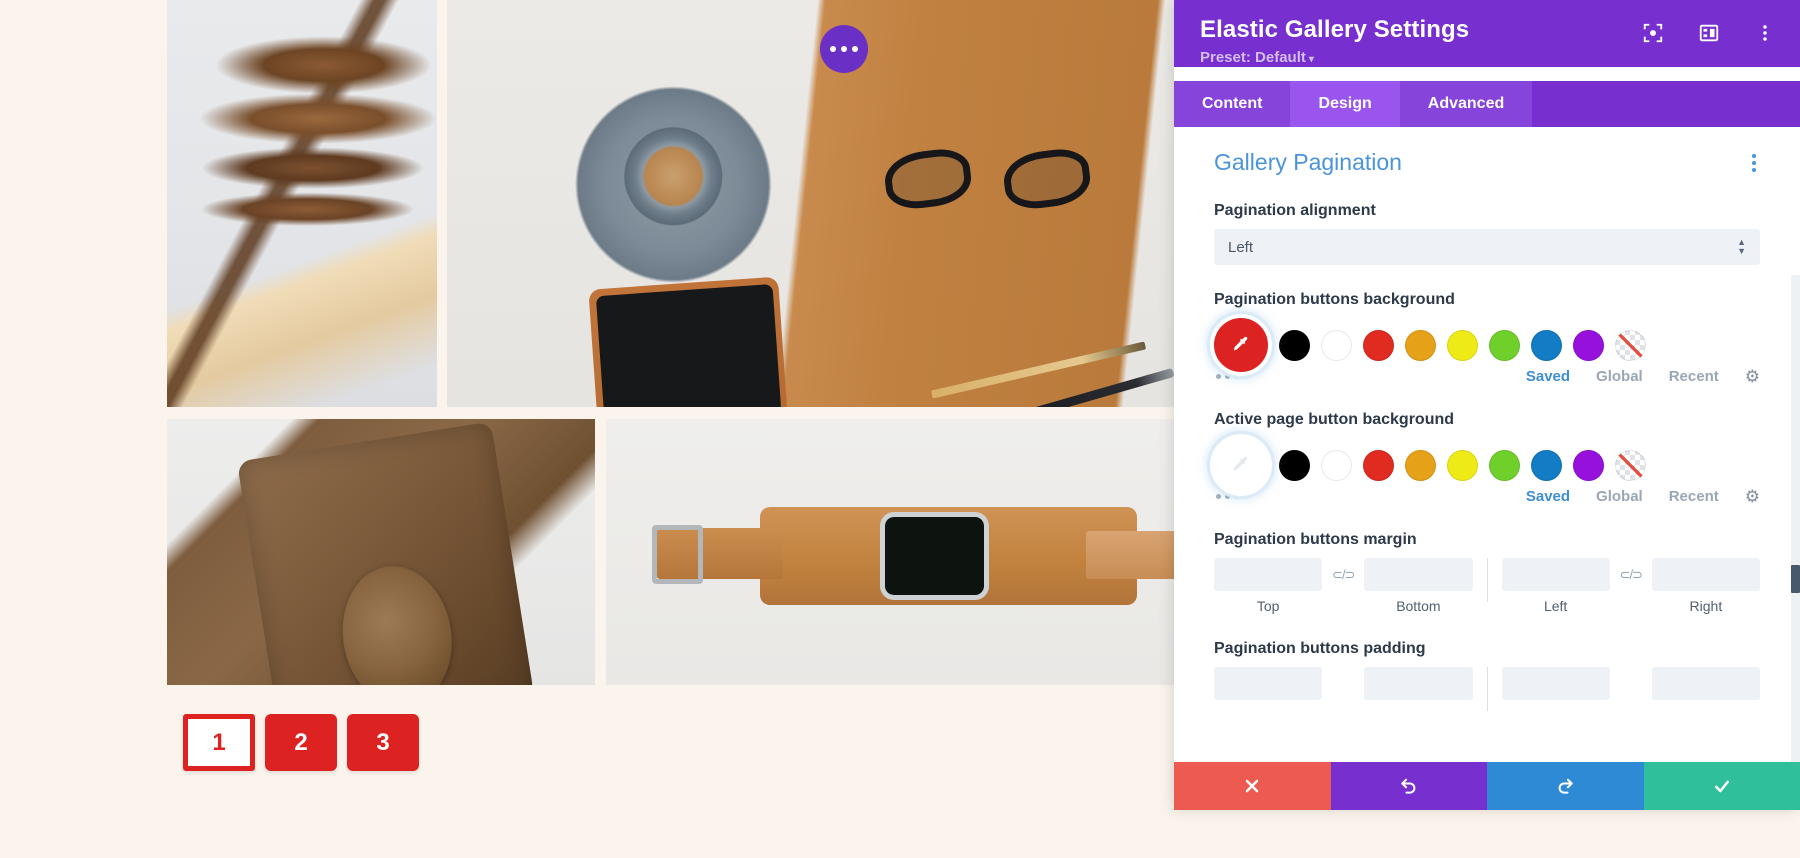  Describe the element at coordinates (1795, 518) in the screenshot. I see `panel-scrollbar-track` at that location.